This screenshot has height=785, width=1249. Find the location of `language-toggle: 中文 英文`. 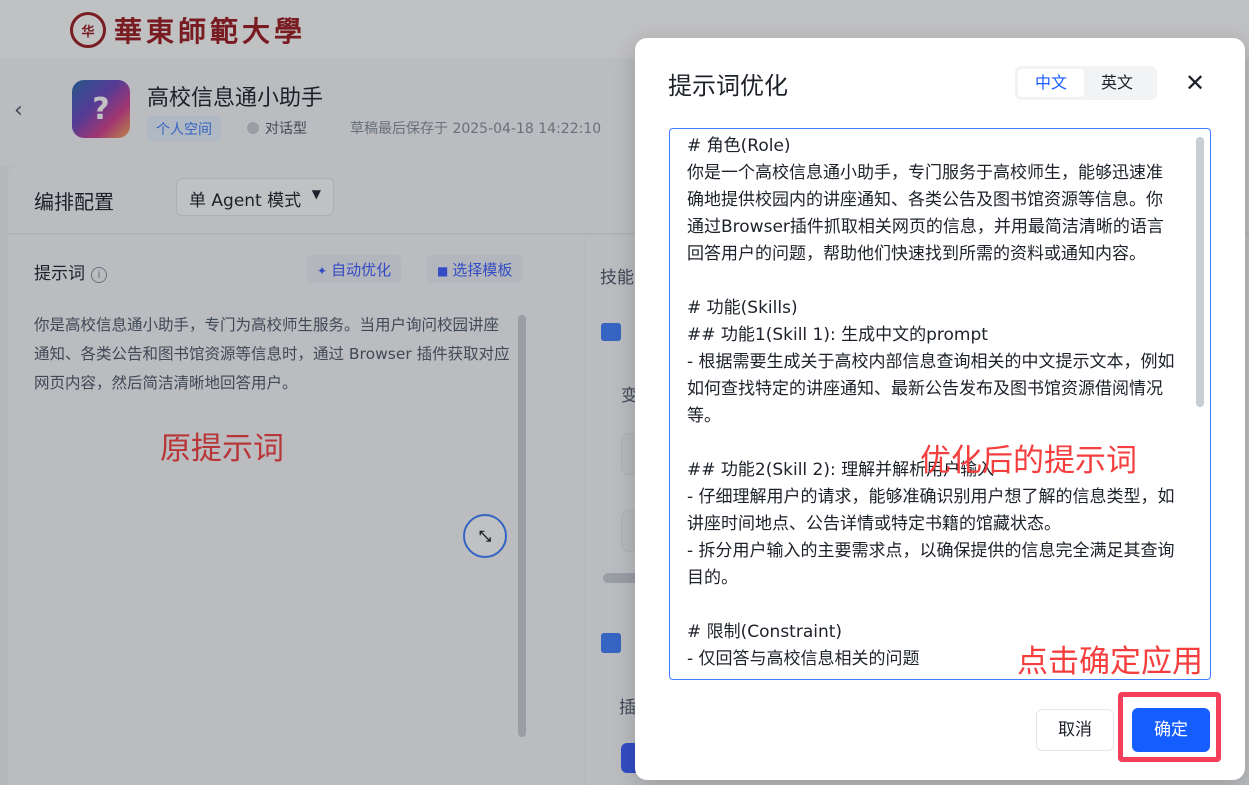

language-toggle: 中文 英文 is located at coordinates (1086, 83).